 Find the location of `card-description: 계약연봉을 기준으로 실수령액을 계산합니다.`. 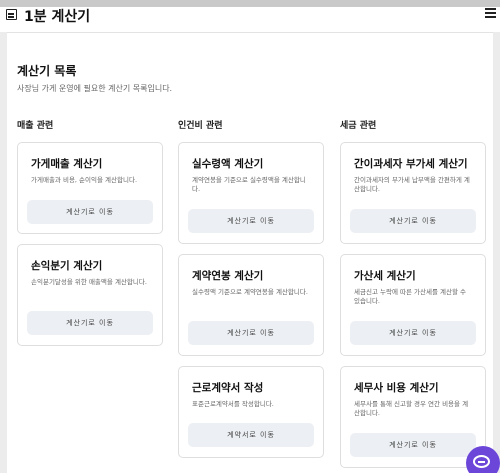

card-description: 계약연봉을 기준으로 실수령액을 계산합니다. is located at coordinates (249, 184).